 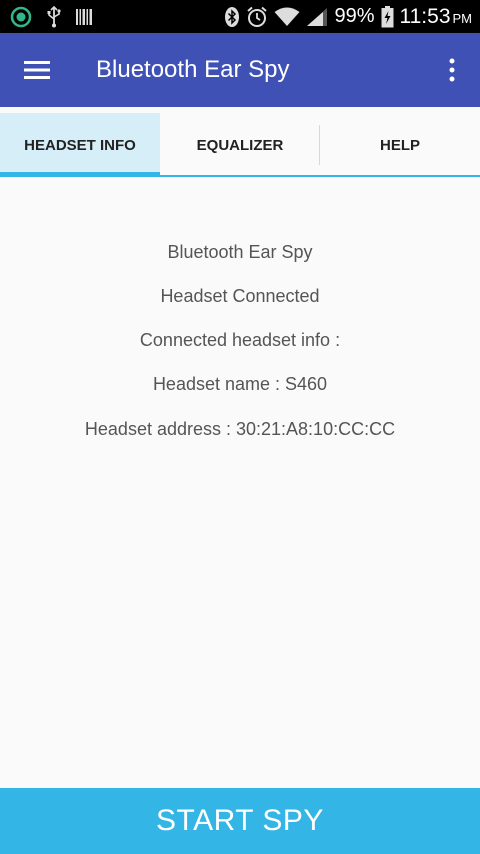 What do you see at coordinates (84, 16) in the screenshot?
I see `barcode-icon` at bounding box center [84, 16].